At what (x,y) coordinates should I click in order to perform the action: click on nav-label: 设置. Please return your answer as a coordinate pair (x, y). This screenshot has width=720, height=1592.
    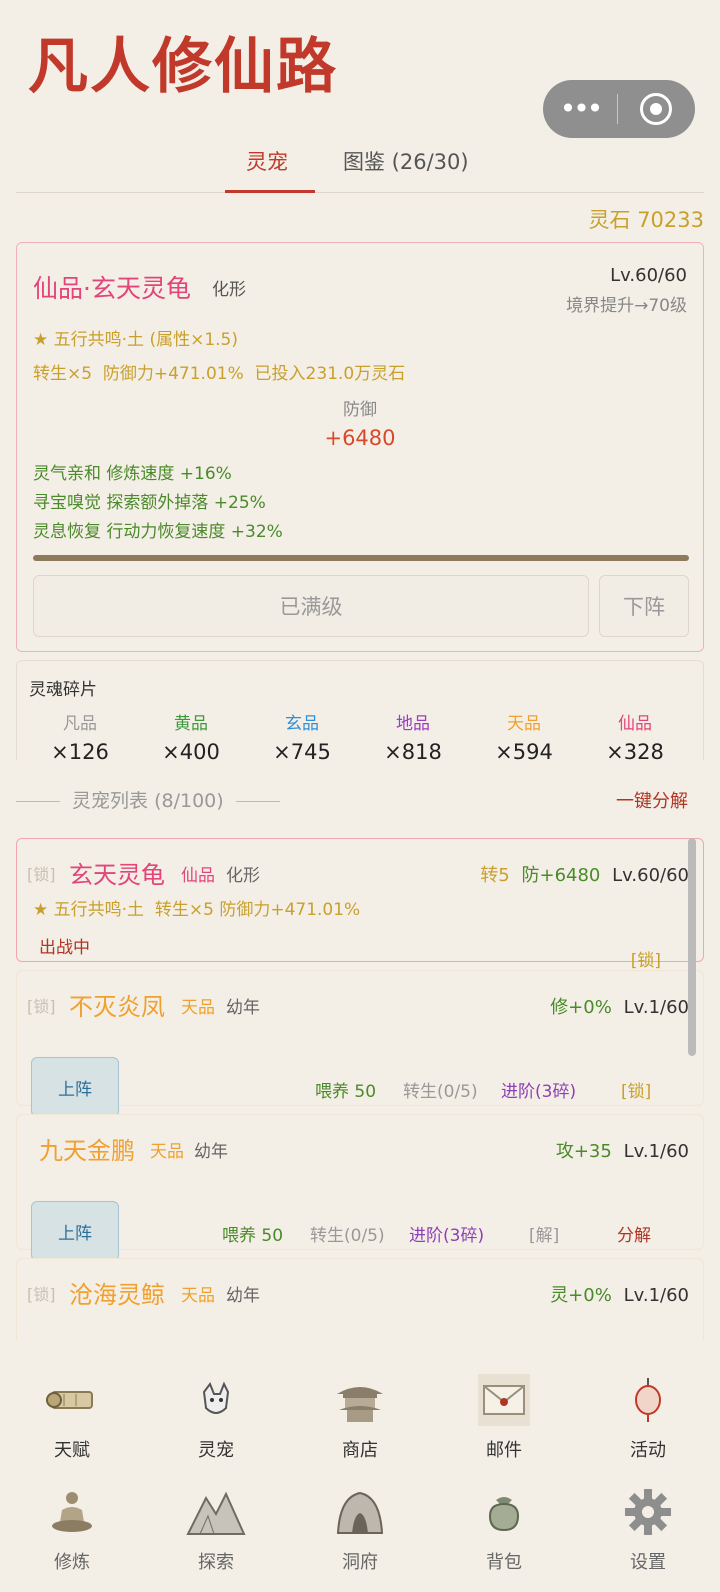
    Looking at the image, I should click on (648, 1562).